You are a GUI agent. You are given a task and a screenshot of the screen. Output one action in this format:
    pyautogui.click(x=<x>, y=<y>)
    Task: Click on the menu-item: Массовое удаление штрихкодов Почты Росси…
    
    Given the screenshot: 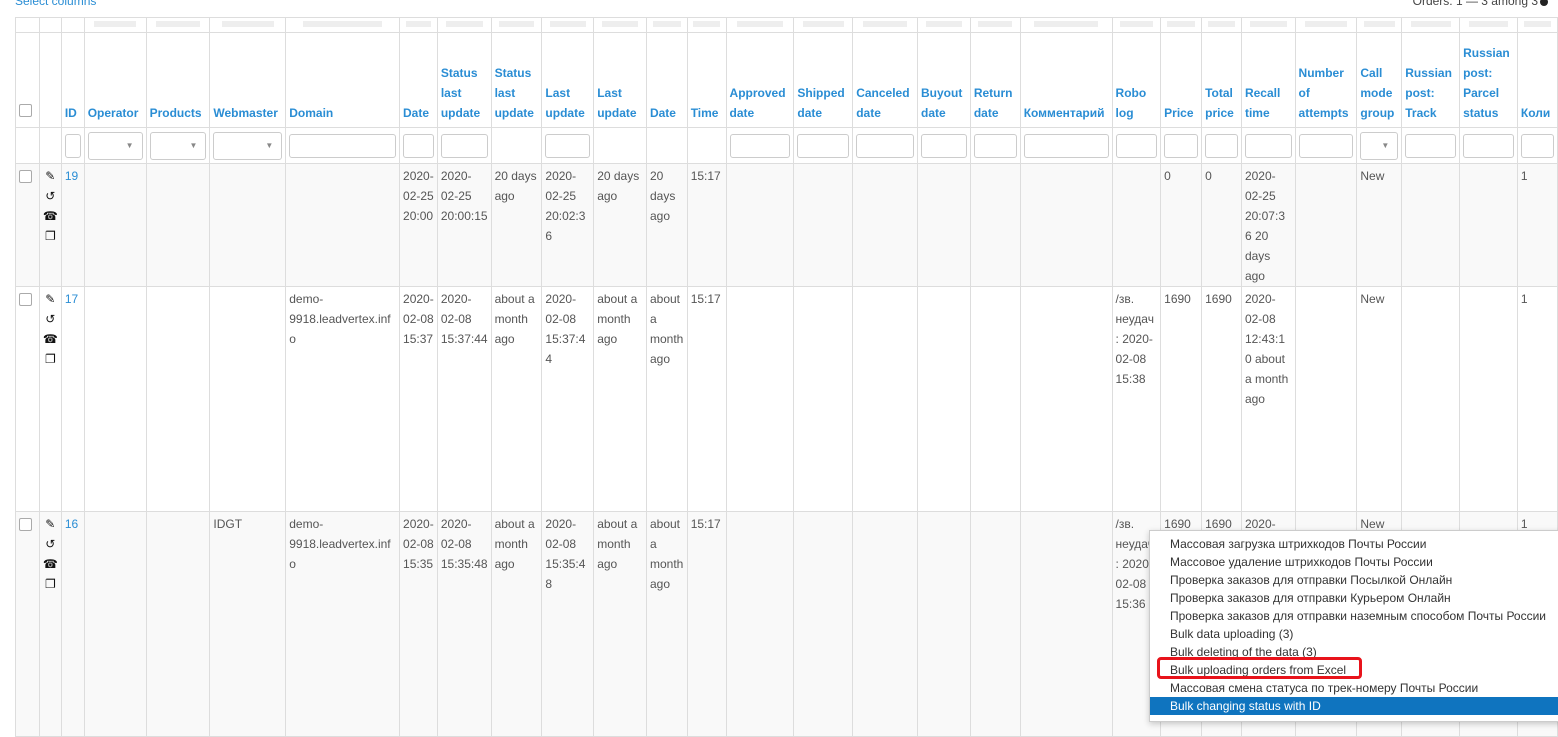 What is the action you would take?
    pyautogui.click(x=1354, y=562)
    